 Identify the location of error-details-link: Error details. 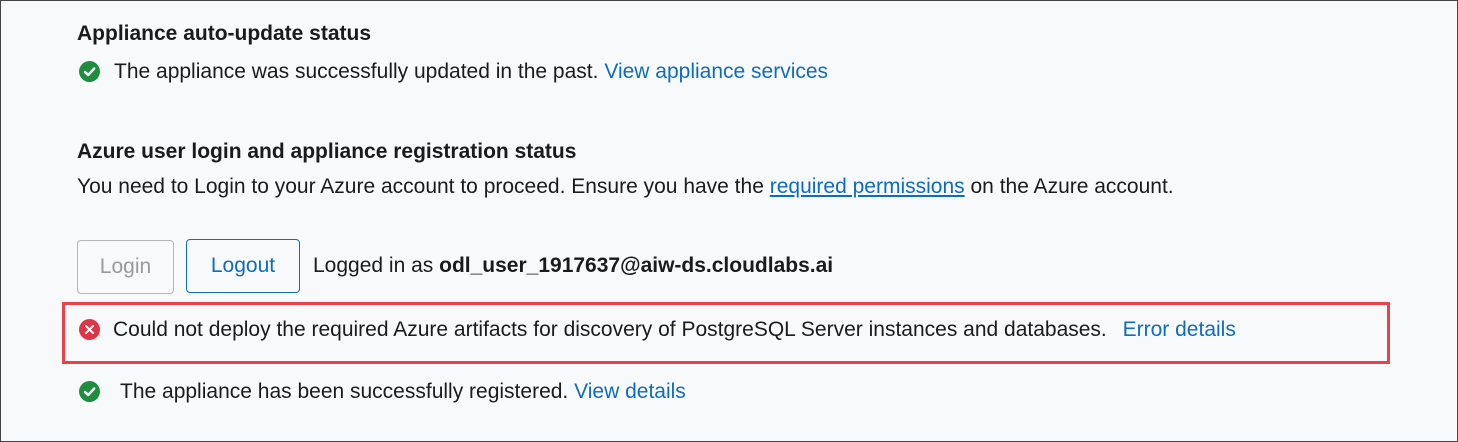
(1179, 329).